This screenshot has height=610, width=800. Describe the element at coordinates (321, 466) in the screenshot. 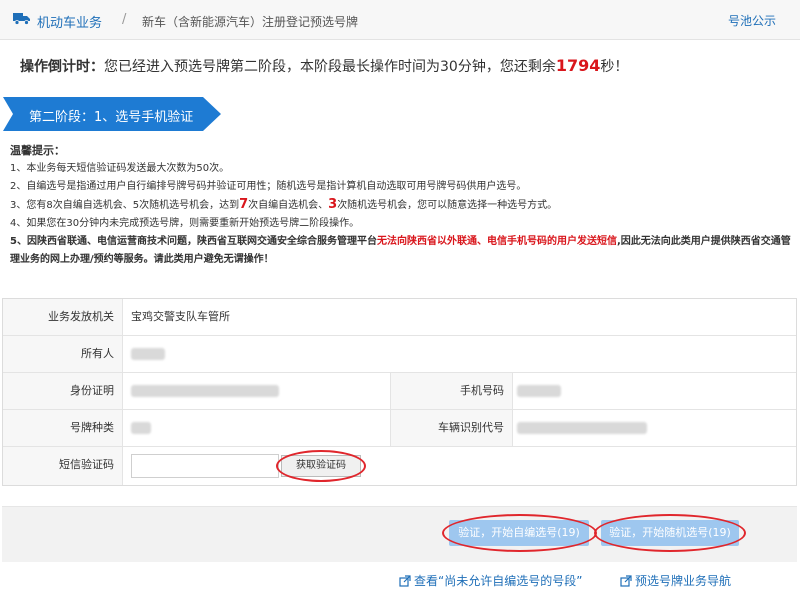

I see `get-code-button: 获取验证码` at that location.